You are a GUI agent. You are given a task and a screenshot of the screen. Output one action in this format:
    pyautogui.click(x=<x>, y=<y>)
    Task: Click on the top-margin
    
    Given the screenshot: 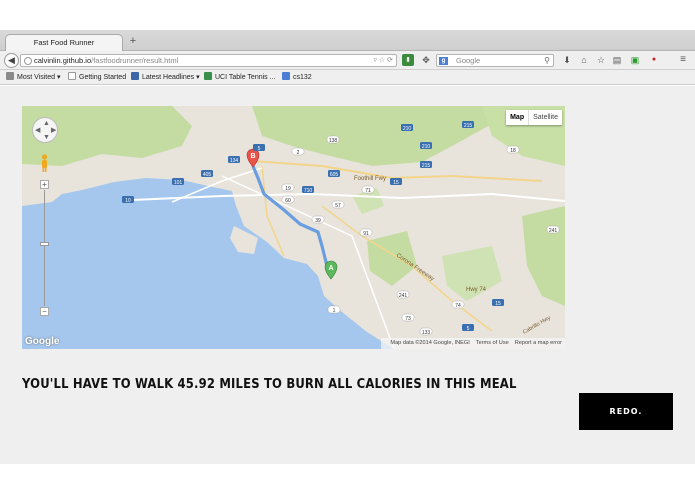 What is the action you would take?
    pyautogui.click(x=347, y=15)
    